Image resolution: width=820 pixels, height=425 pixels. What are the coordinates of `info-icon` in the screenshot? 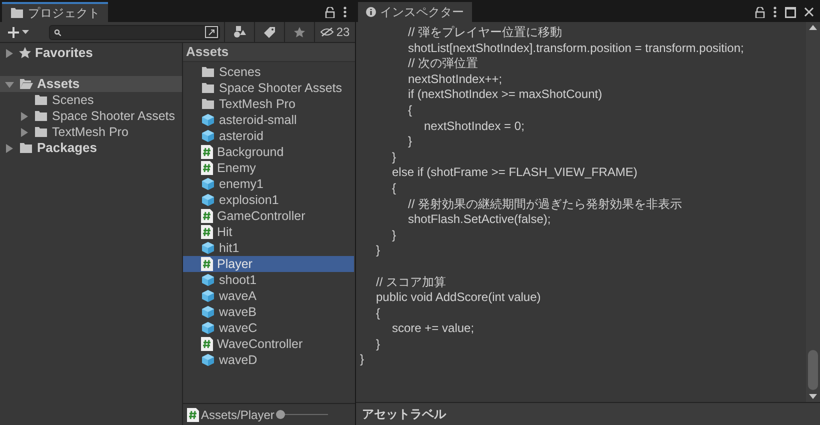 It's located at (371, 12).